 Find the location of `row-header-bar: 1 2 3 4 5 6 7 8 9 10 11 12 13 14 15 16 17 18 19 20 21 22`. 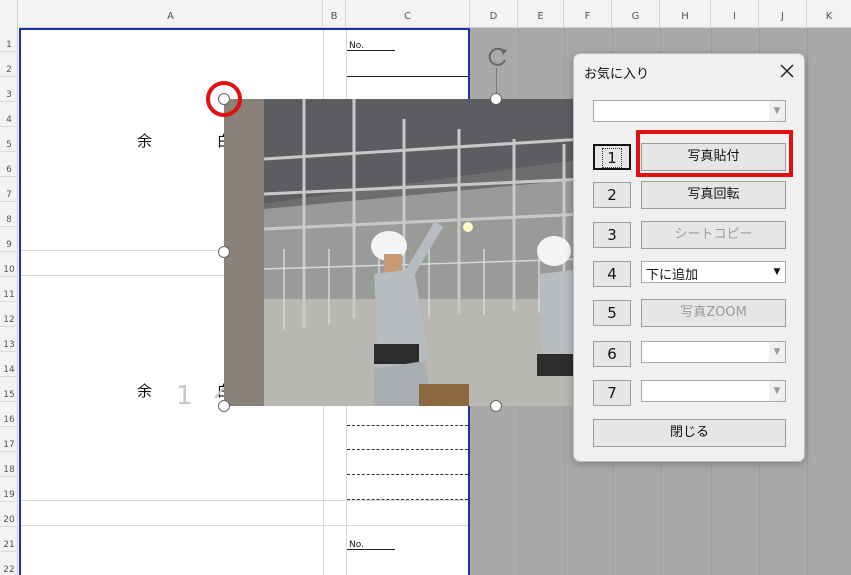

row-header-bar: 1 2 3 4 5 6 7 8 9 10 11 12 13 14 15 16 17 18 19 20 21 22 is located at coordinates (9, 301).